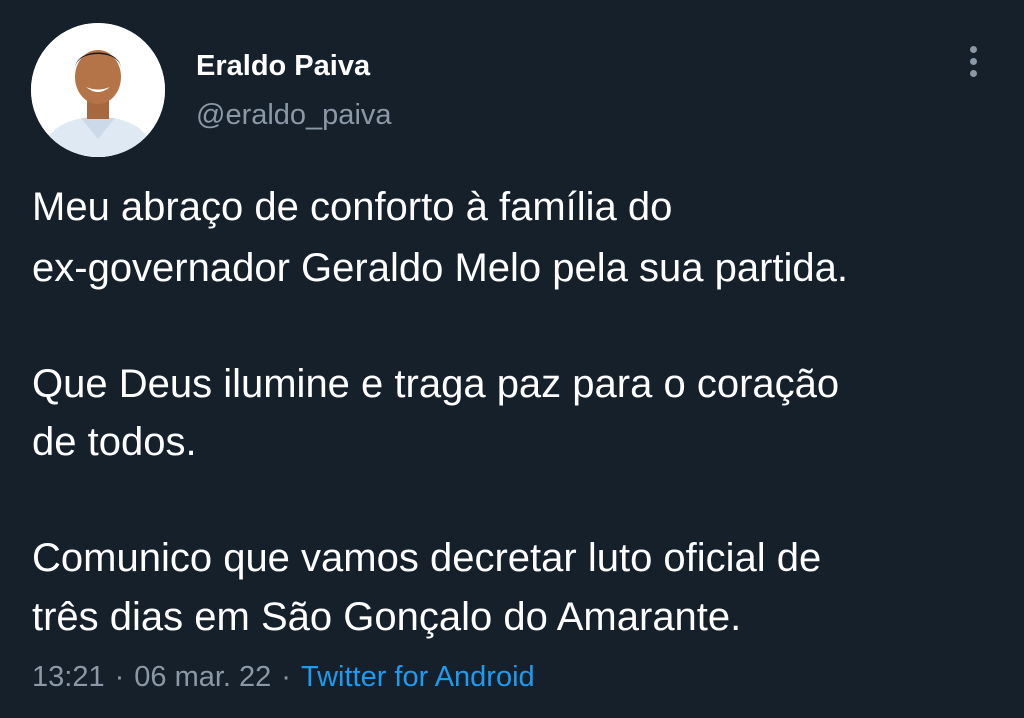 The image size is (1024, 718). I want to click on author-name: Eraldo Paiva, so click(283, 66).